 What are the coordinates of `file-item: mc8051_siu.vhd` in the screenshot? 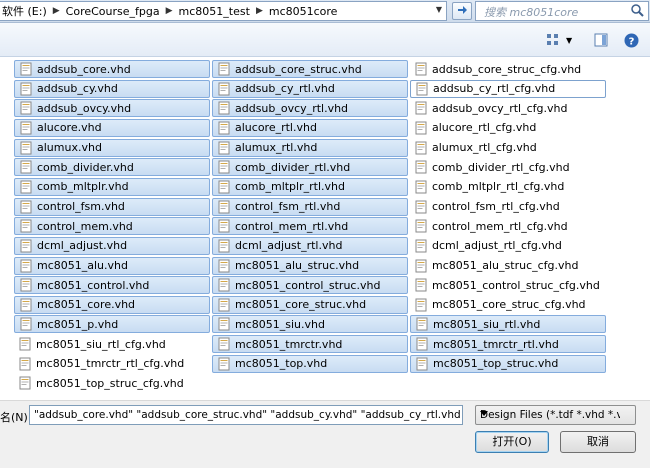 It's located at (310, 324).